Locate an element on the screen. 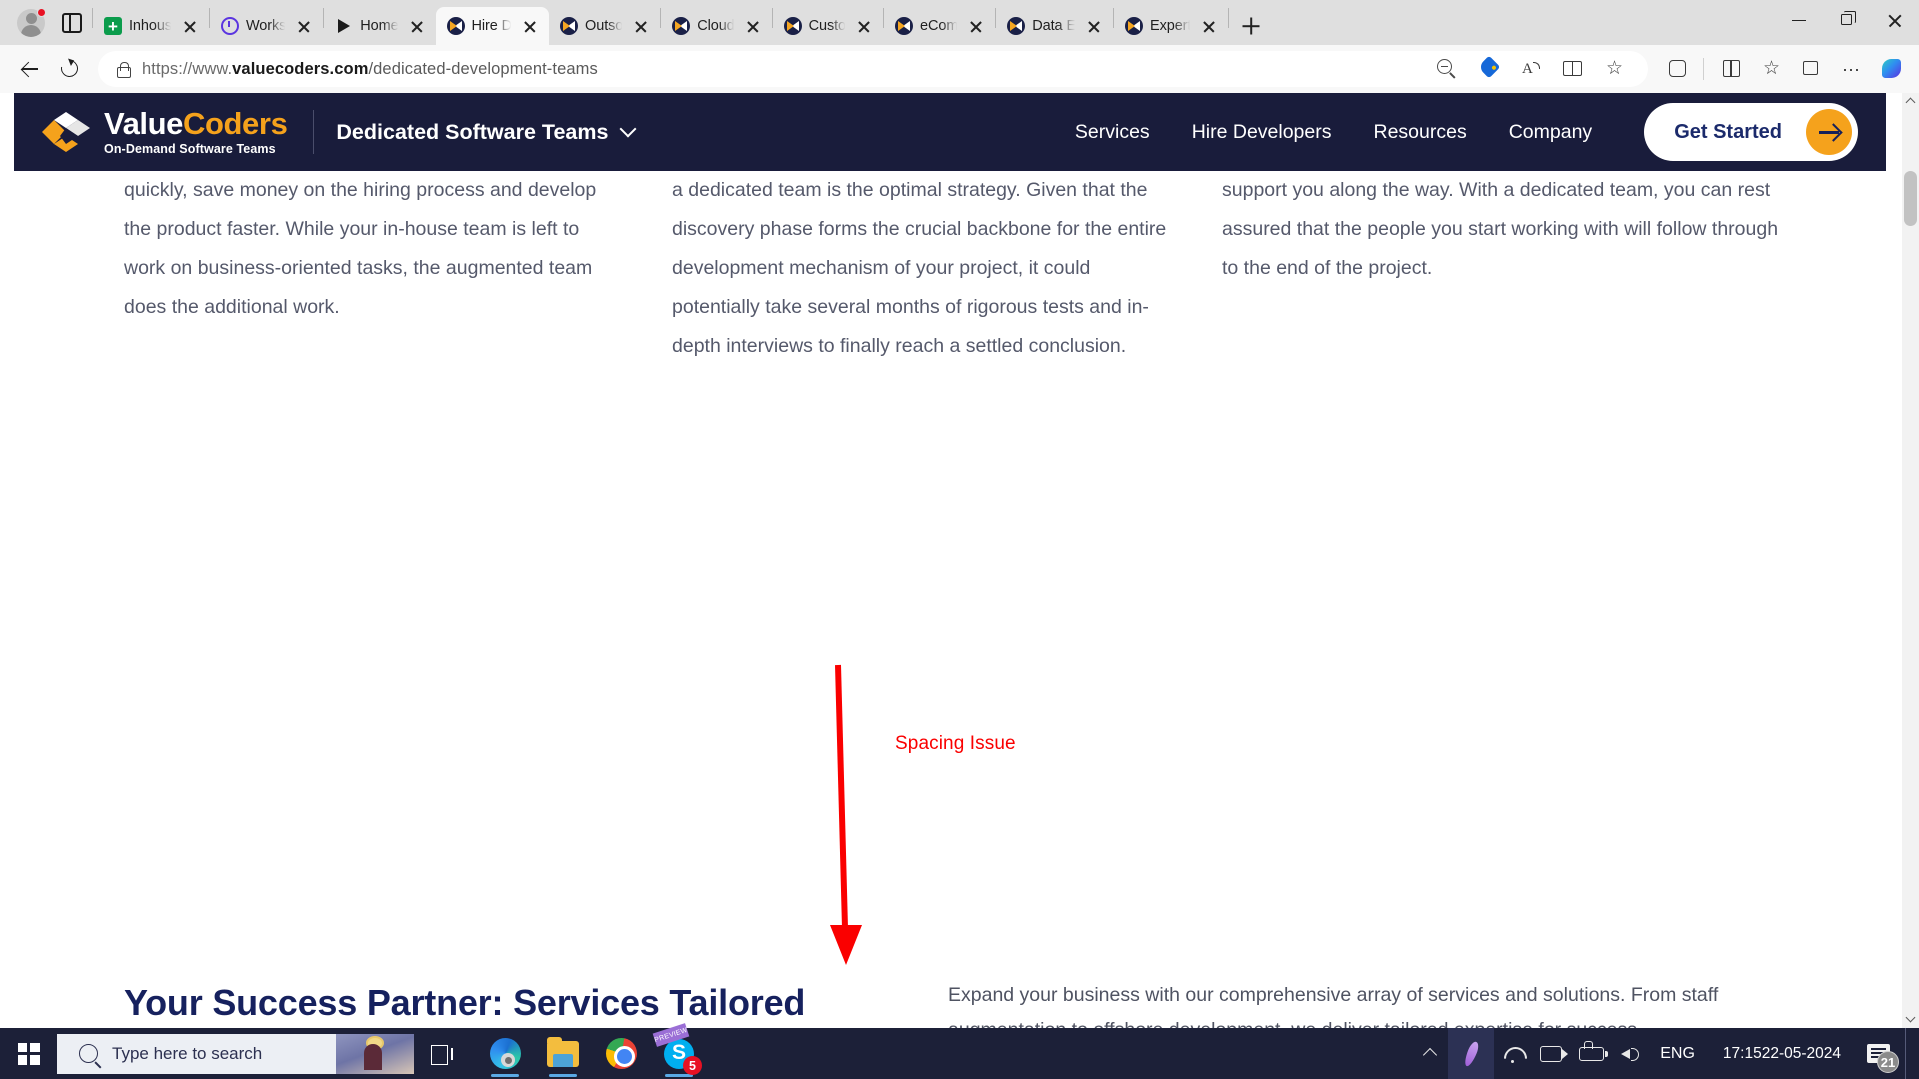 Image resolution: width=1919 pixels, height=1079 pixels. camera-icon is located at coordinates (1554, 1053).